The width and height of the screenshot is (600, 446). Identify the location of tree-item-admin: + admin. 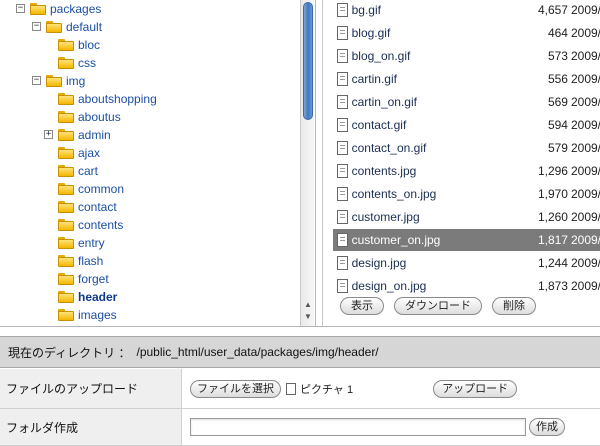
(150, 135).